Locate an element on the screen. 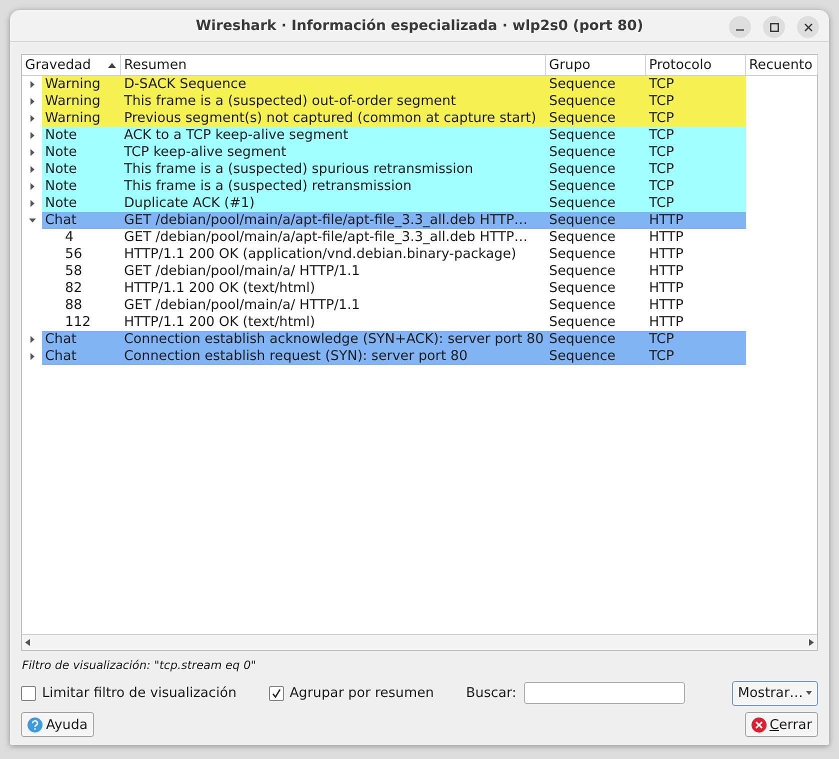 The image size is (839, 759). window-title: Wireshark · Información especializada · wlp2s0 (port 80) is located at coordinates (420, 26).